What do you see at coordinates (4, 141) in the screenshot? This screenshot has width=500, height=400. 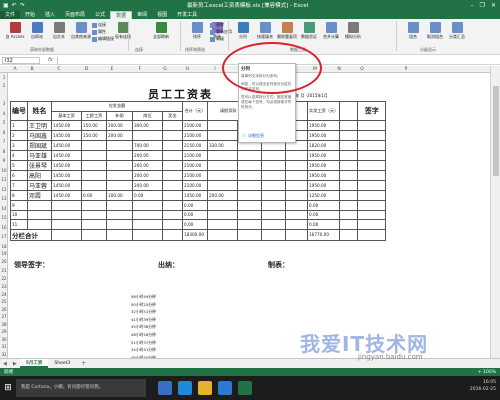 I see `row-header: 7` at bounding box center [4, 141].